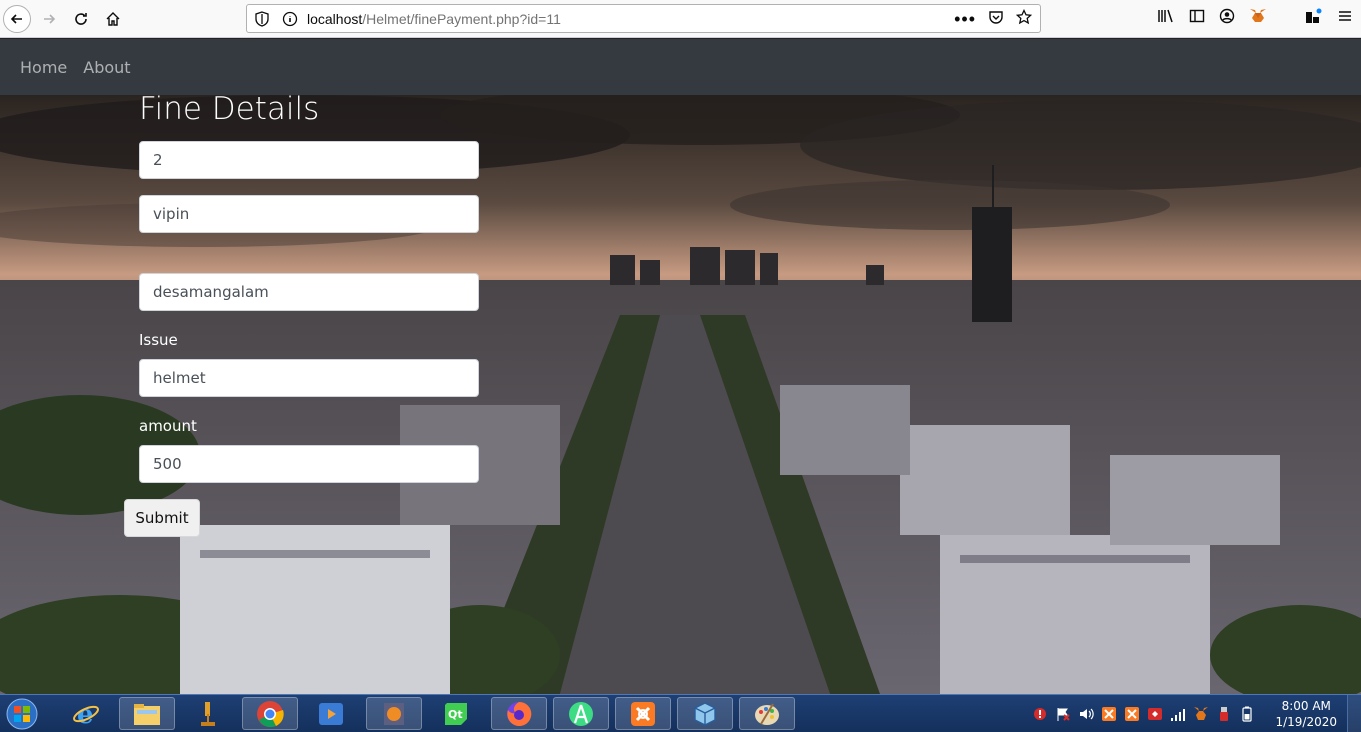 The image size is (1361, 732). I want to click on clock-time: 8:00 AM, so click(1306, 706).